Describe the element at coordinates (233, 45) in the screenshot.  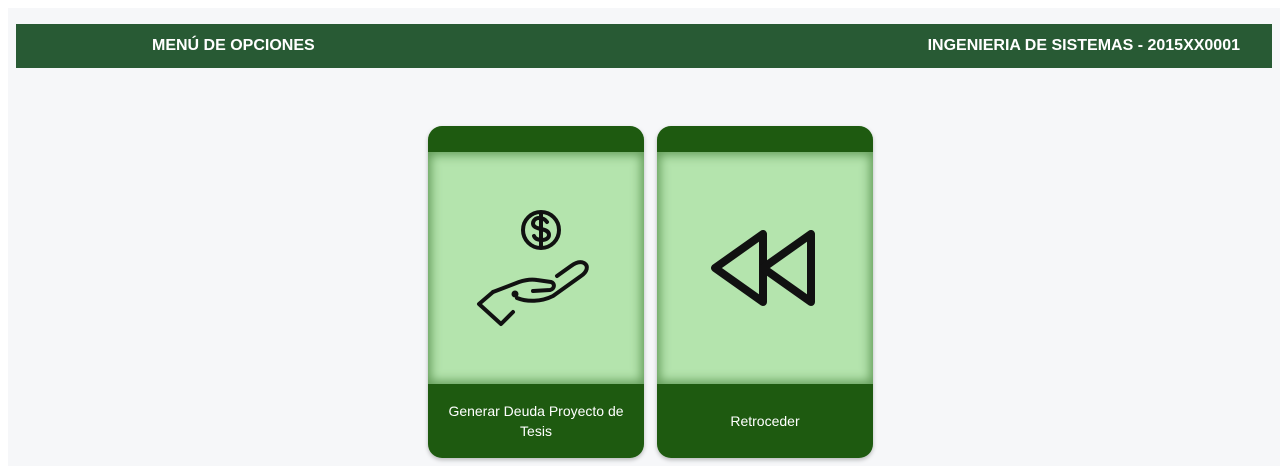
I see `page-title: MENÚ DE OPCIONES` at that location.